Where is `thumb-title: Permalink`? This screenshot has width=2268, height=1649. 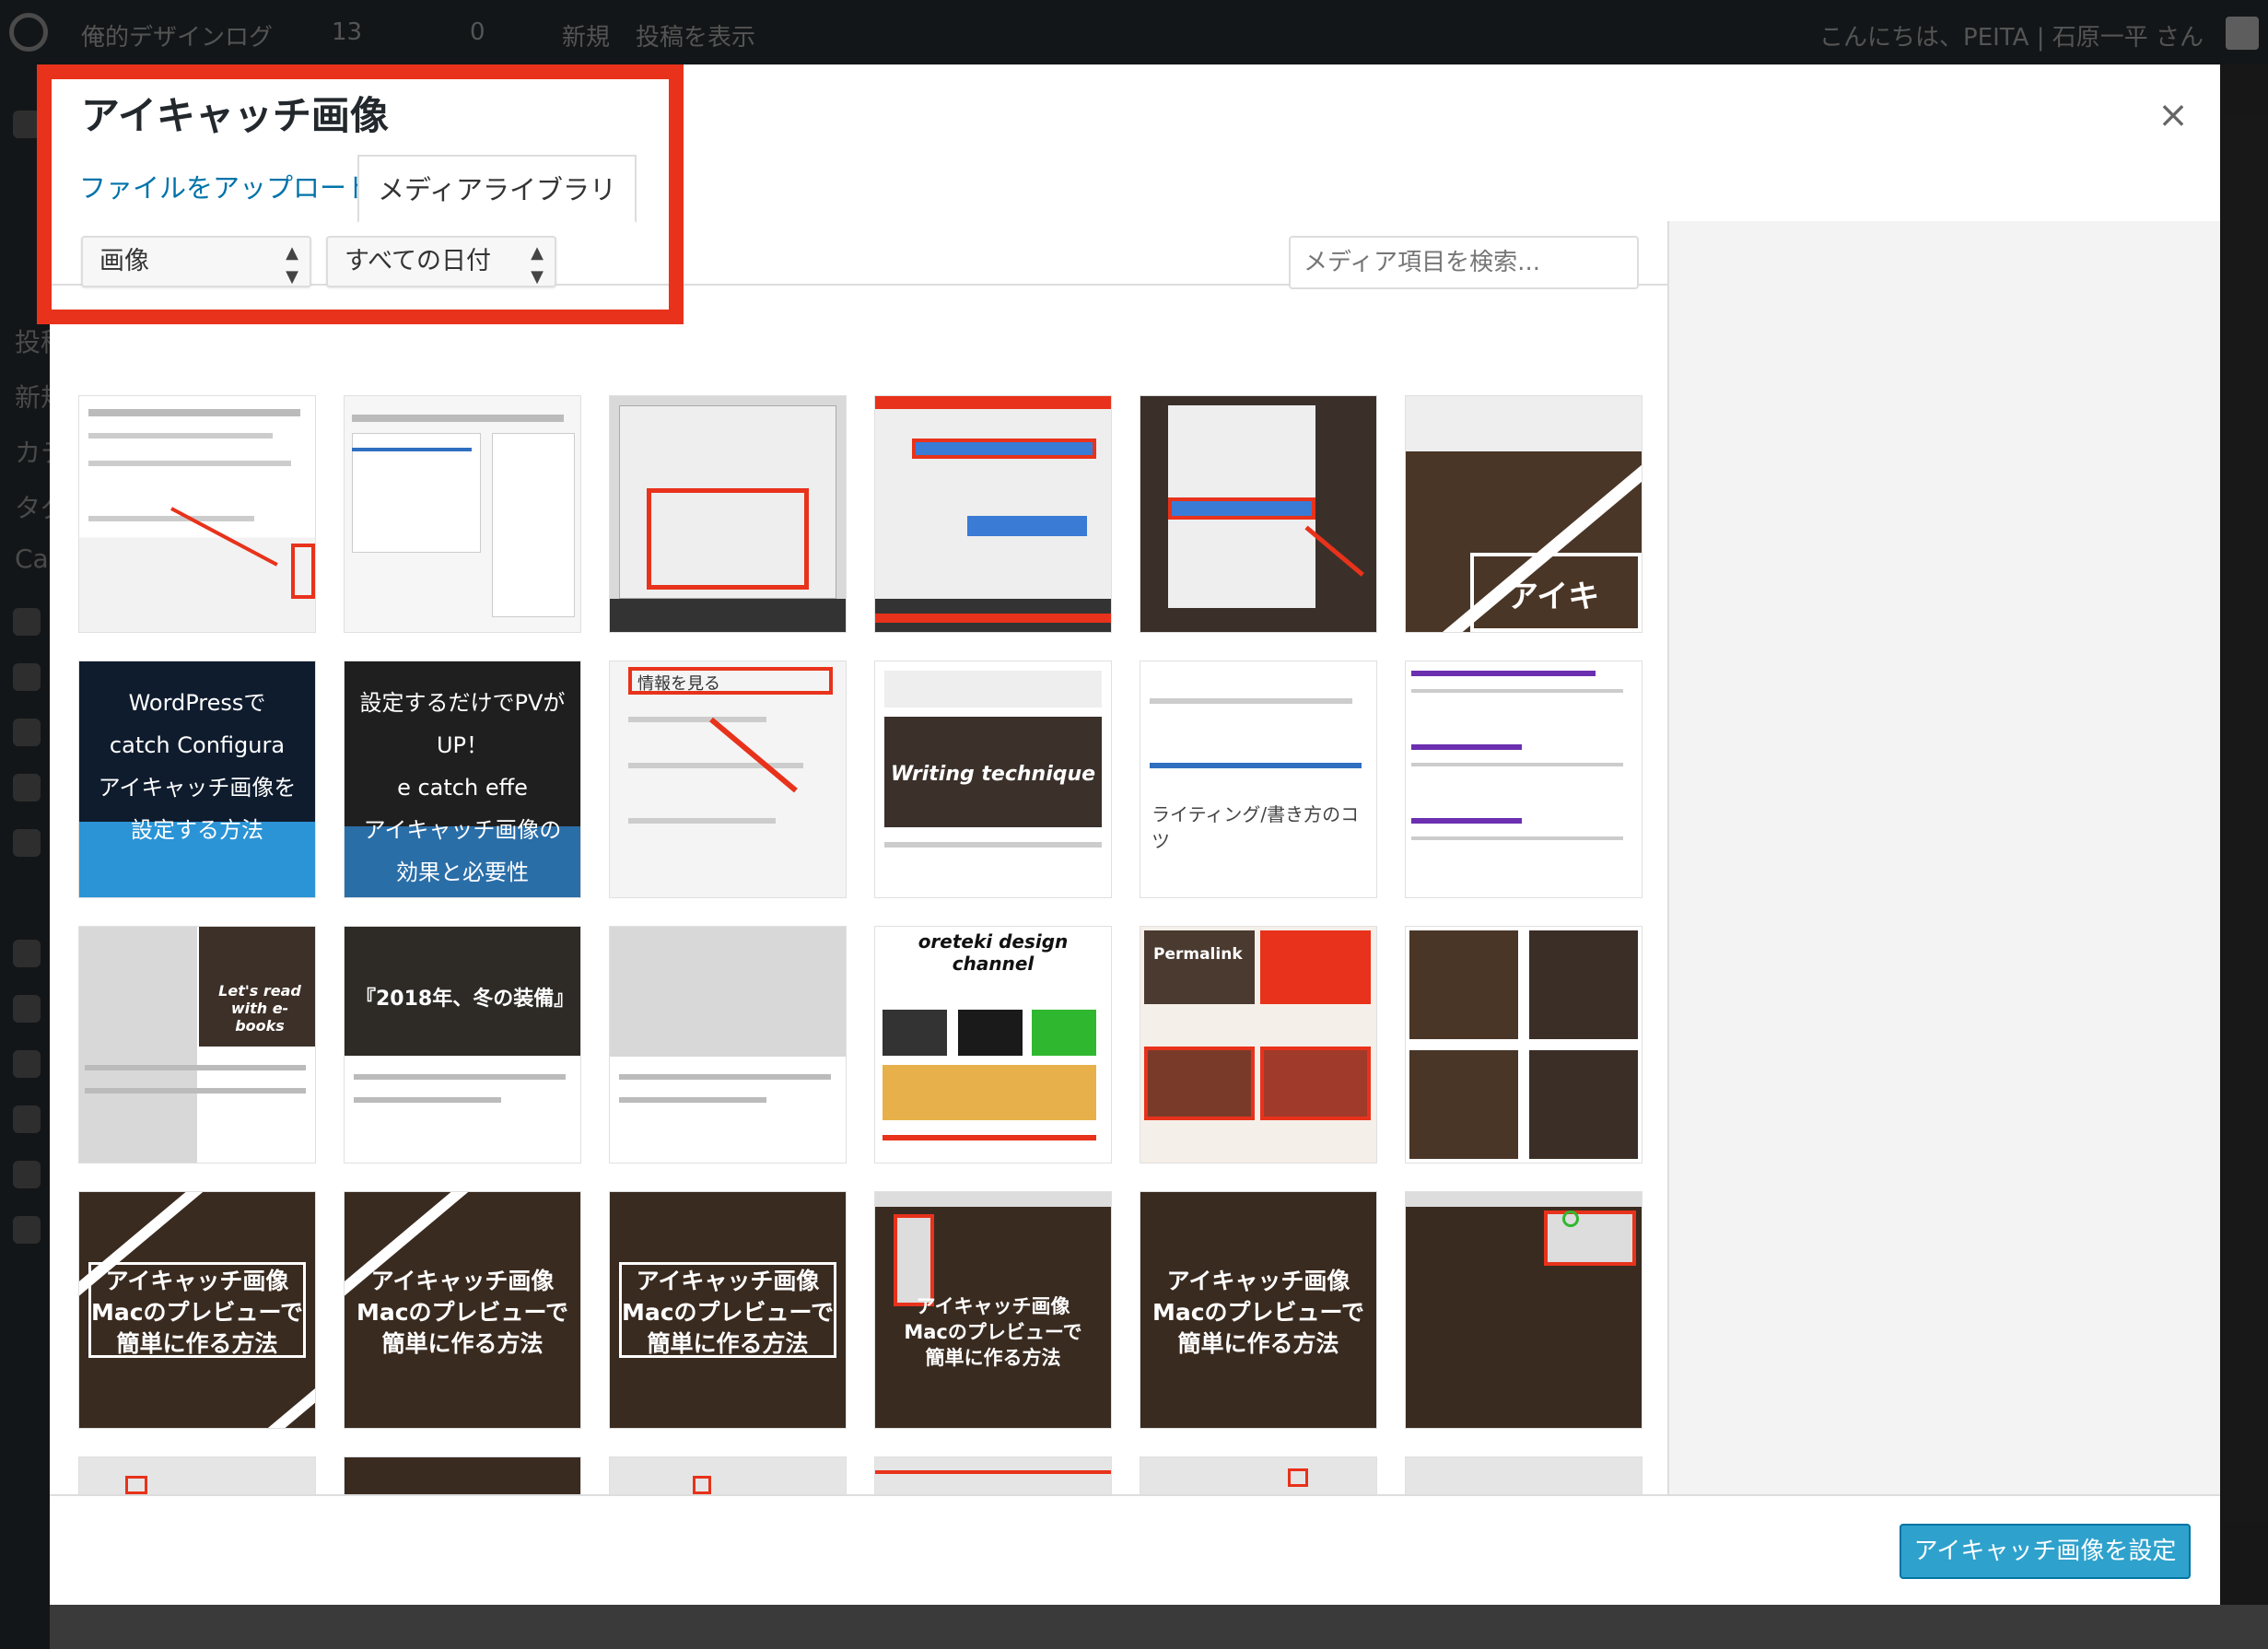 thumb-title: Permalink is located at coordinates (1198, 954).